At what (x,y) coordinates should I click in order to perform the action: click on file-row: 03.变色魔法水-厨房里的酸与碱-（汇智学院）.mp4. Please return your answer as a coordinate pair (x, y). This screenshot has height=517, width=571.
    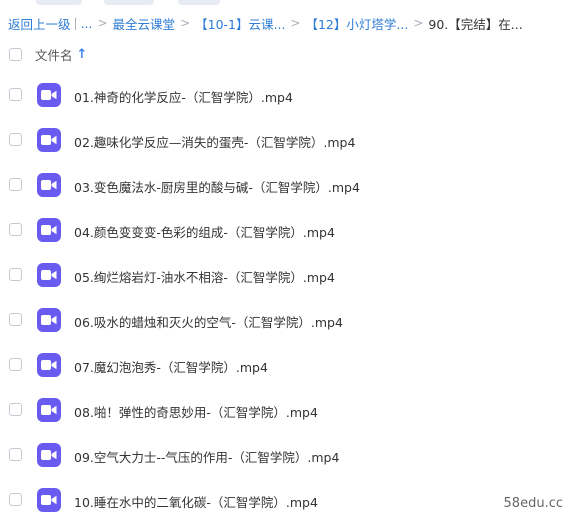
    Looking at the image, I should click on (285, 185).